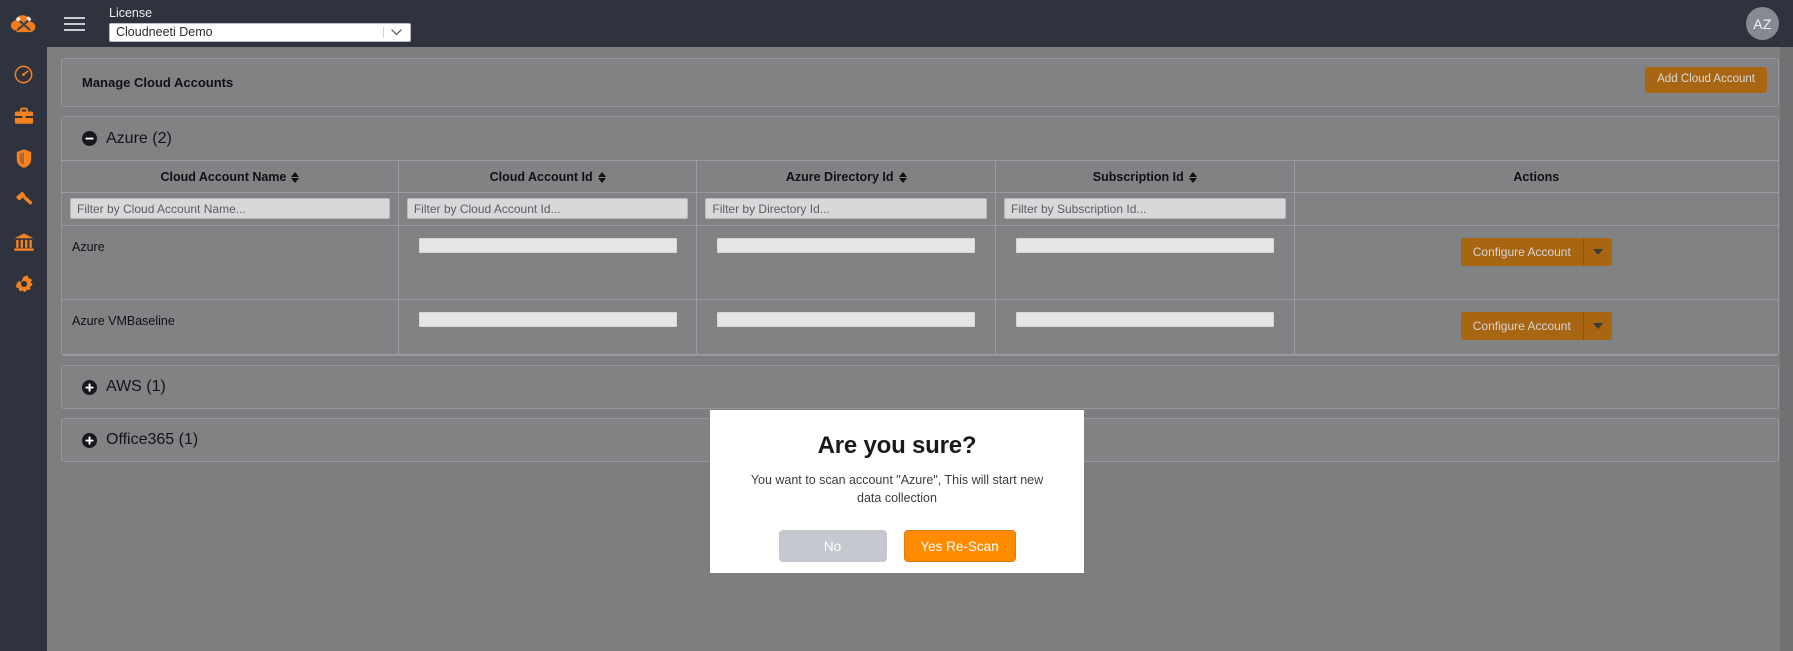 The height and width of the screenshot is (651, 1793). I want to click on account-name-text: Azure VMBaseline, so click(123, 321).